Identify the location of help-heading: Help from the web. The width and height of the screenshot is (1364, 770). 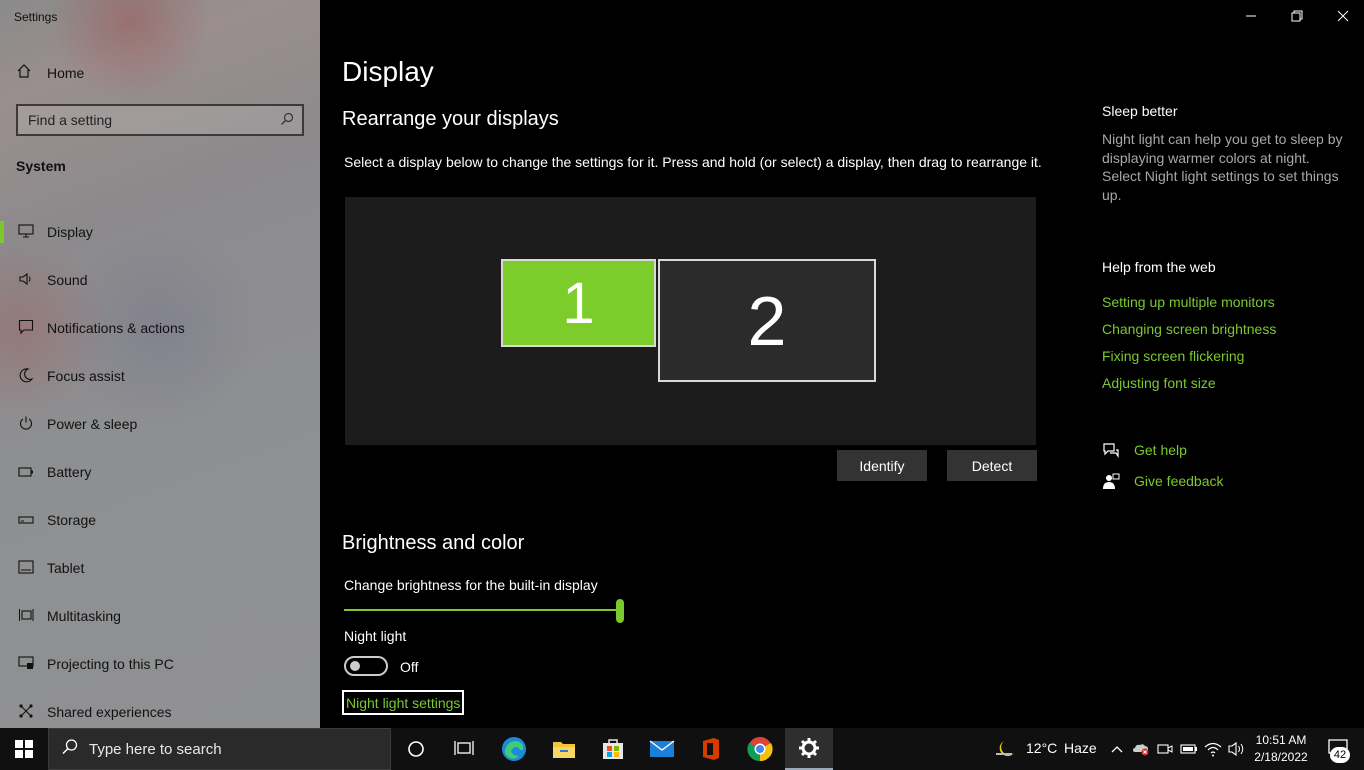
(1159, 267).